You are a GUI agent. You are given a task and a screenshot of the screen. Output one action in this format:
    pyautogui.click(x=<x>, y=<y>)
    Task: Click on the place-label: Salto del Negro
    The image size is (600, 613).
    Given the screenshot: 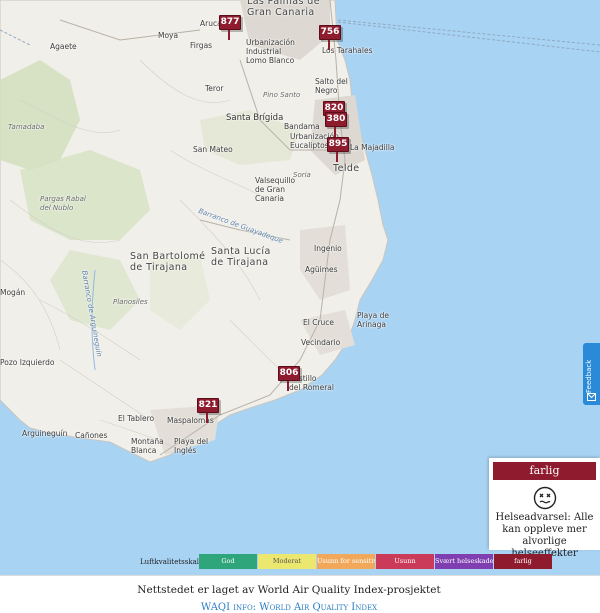 What is the action you would take?
    pyautogui.click(x=331, y=86)
    